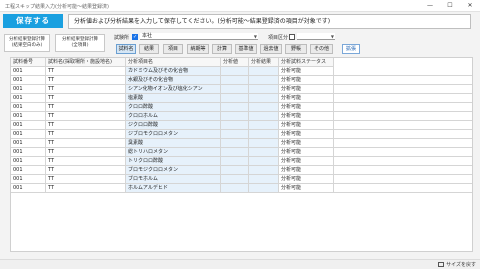 The image size is (480, 269). Describe the element at coordinates (198, 49) in the screenshot. I see `tab-deadline: 納期等` at that location.